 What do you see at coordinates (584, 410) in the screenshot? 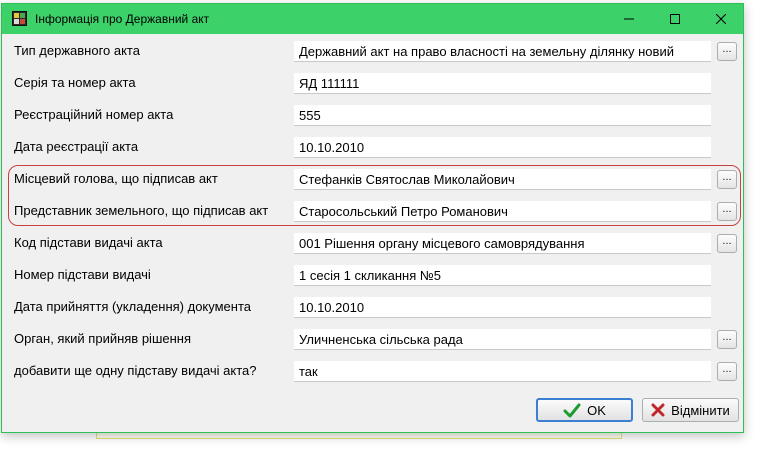
I see `ok-button: OK` at bounding box center [584, 410].